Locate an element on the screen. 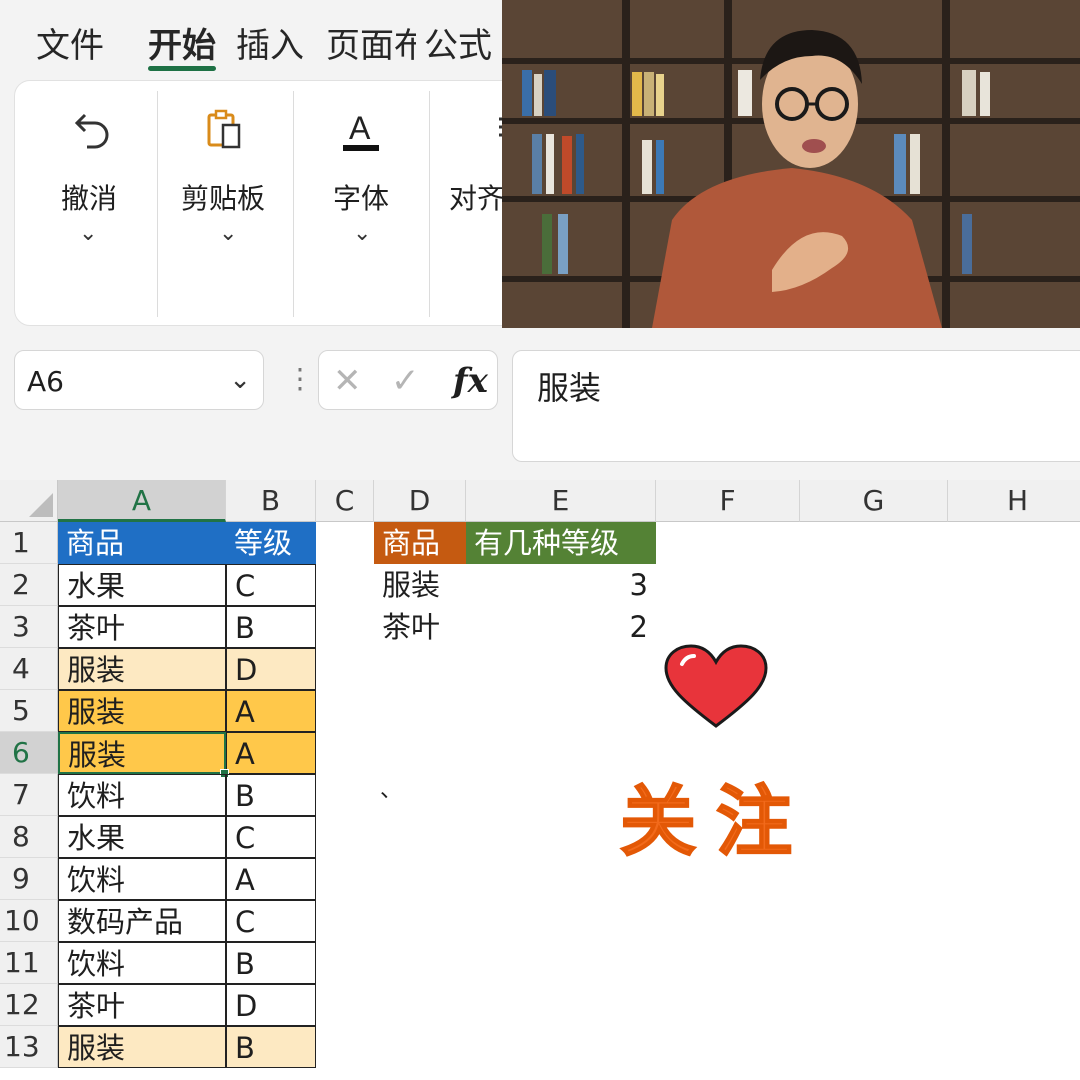  vertical-dots-icon: ⋮ is located at coordinates (300, 378).